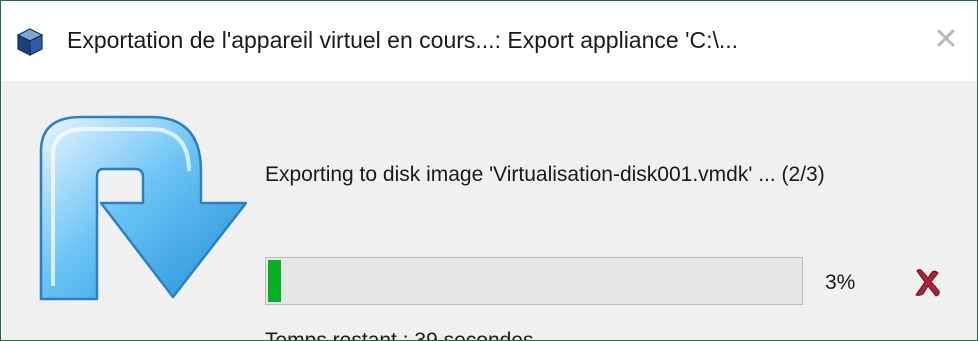 The image size is (978, 341). I want to click on cancel-x-icon, so click(927, 286).